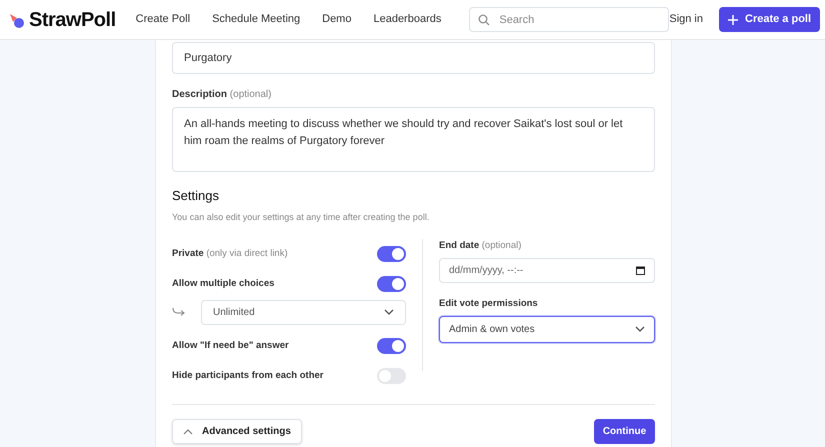  I want to click on section-subtitle: You can also edit your settings at any time after creating the poll., so click(301, 217).